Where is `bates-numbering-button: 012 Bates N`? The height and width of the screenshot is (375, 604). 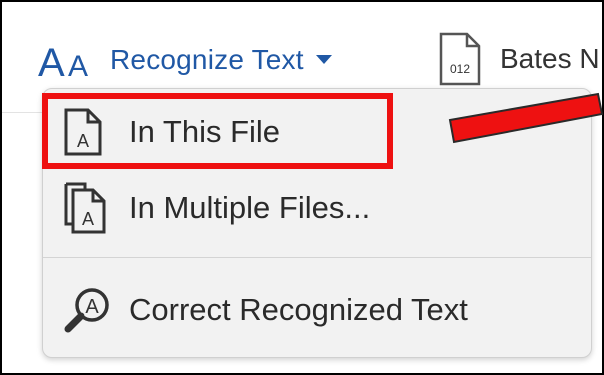 bates-numbering-button: 012 Bates N is located at coordinates (519, 59).